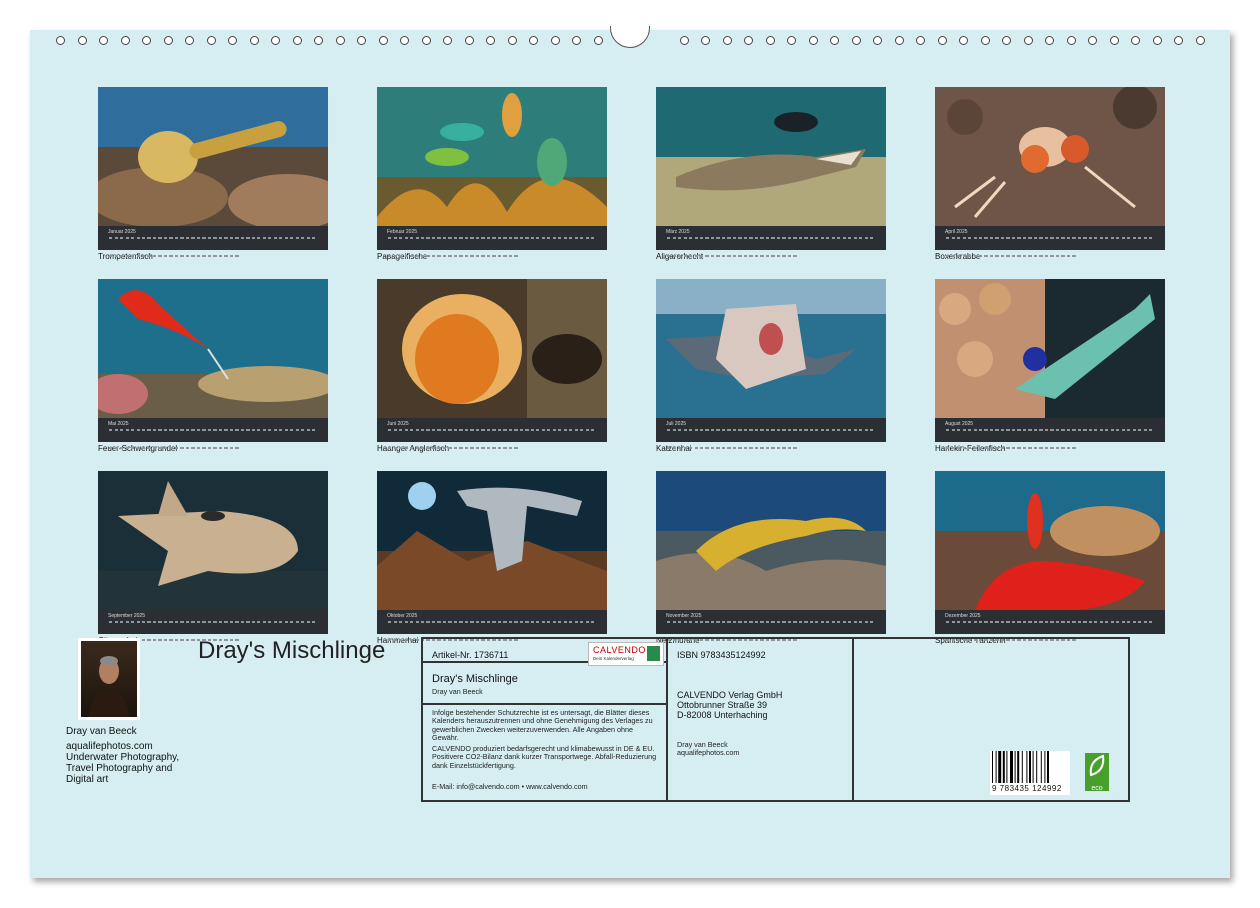 Image resolution: width=1260 pixels, height=908 pixels. What do you see at coordinates (653, 653) in the screenshot?
I see `calvendo-mark-icon` at bounding box center [653, 653].